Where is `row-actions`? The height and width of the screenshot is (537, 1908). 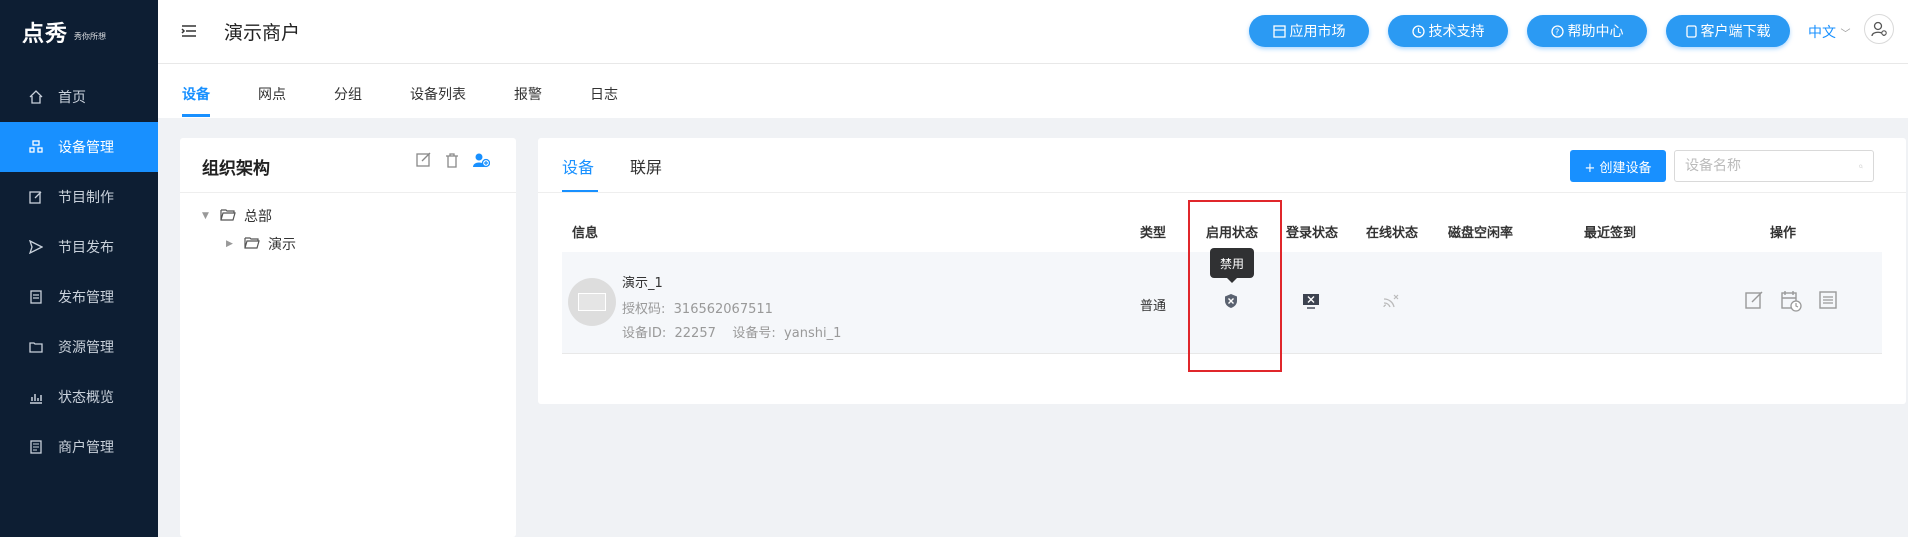
row-actions is located at coordinates (1791, 303).